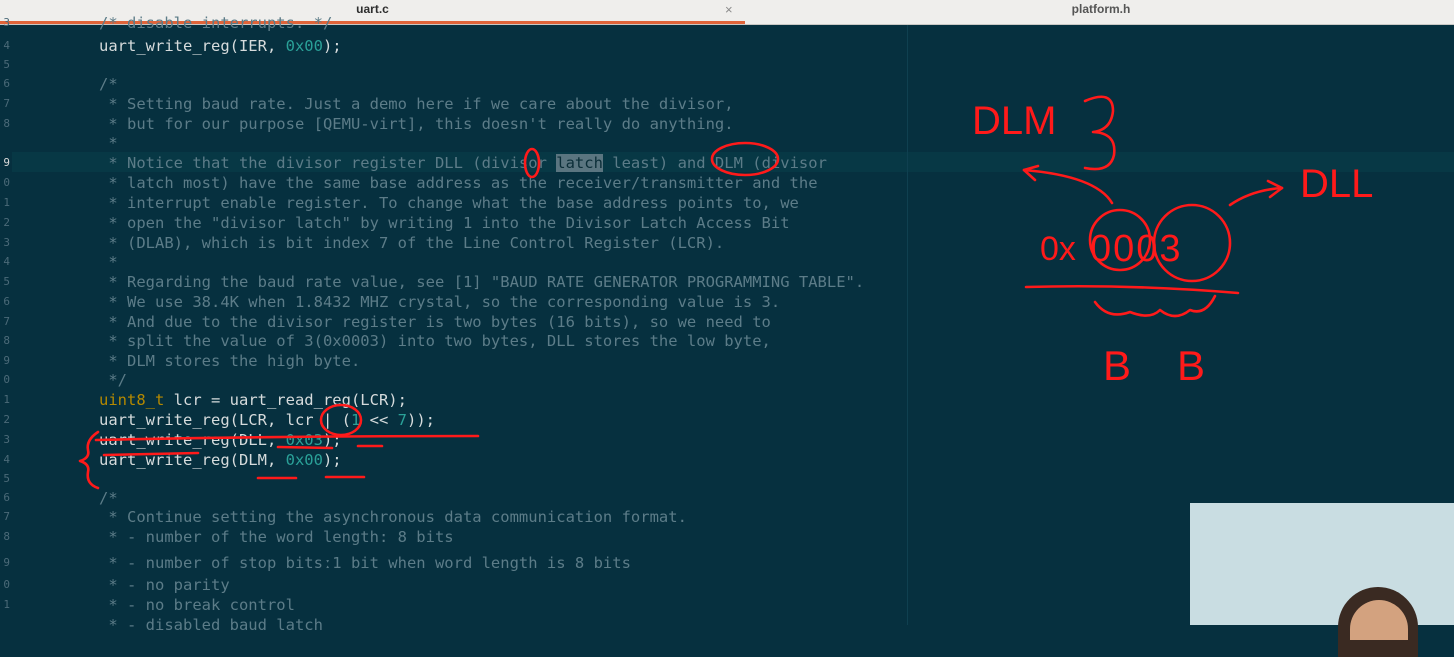 Image resolution: width=1454 pixels, height=657 pixels. Describe the element at coordinates (1136, 249) in the screenshot. I see `ink-hex-digits: 0003` at that location.